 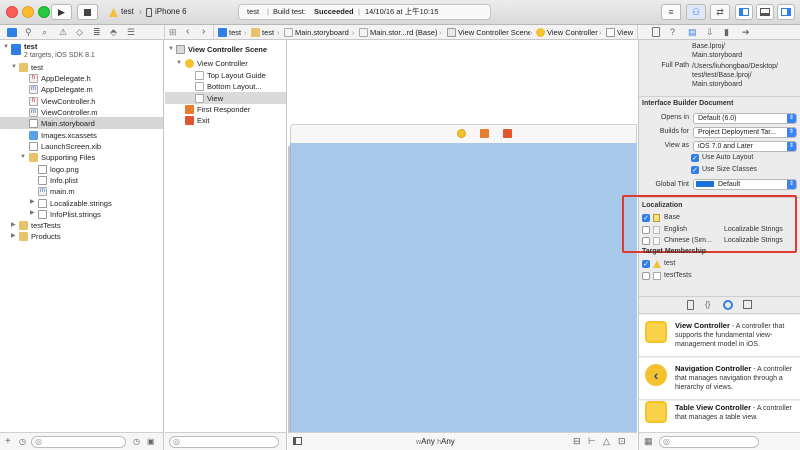 What do you see at coordinates (690, 305) in the screenshot?
I see `file-template-icon` at bounding box center [690, 305].